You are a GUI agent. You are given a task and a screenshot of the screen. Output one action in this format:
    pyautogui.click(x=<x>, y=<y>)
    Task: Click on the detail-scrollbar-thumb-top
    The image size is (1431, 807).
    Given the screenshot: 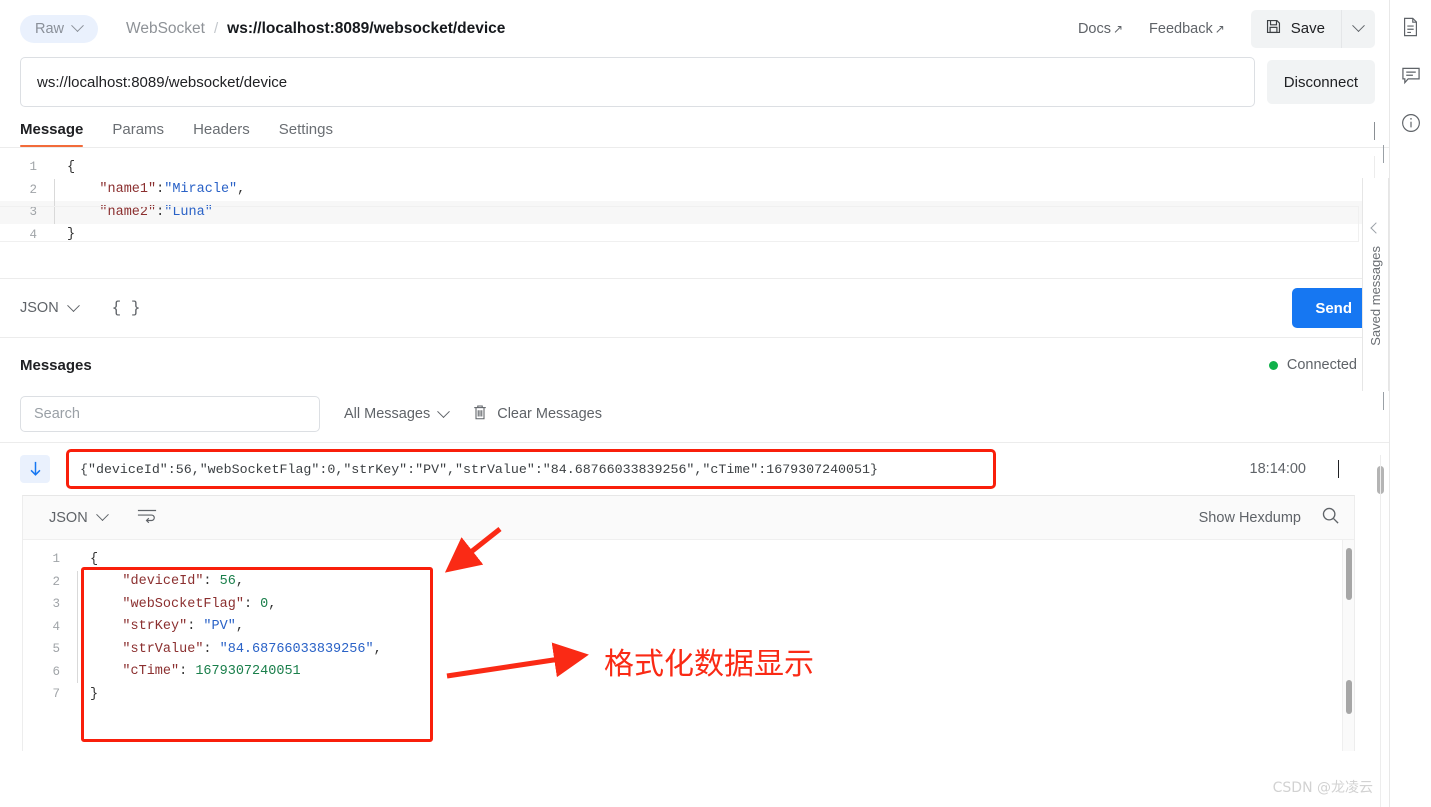 What is the action you would take?
    pyautogui.click(x=1349, y=574)
    